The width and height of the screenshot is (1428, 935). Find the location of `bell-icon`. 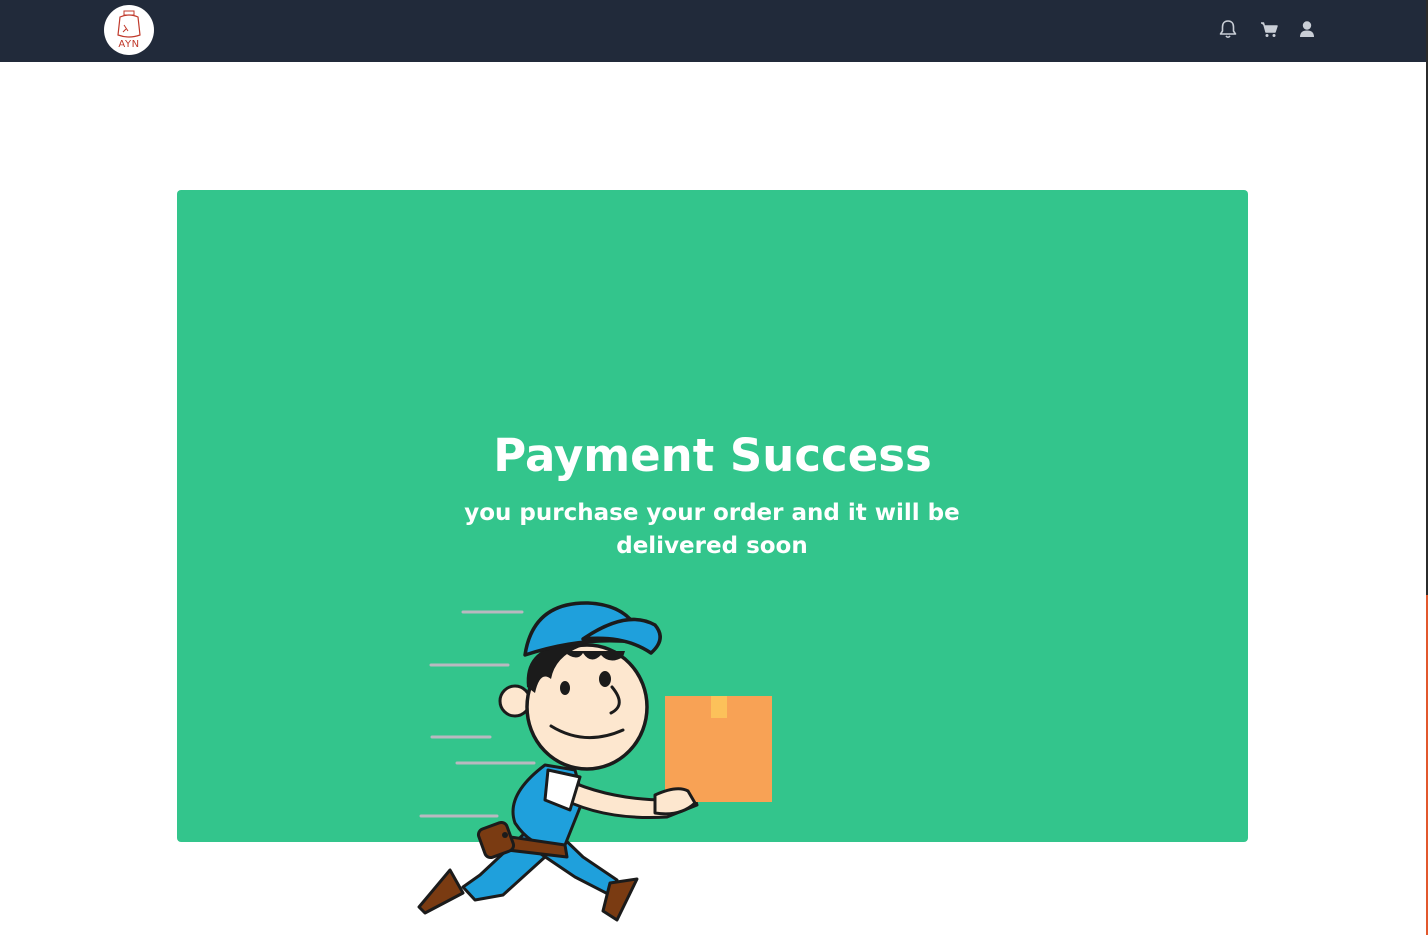

bell-icon is located at coordinates (1228, 29).